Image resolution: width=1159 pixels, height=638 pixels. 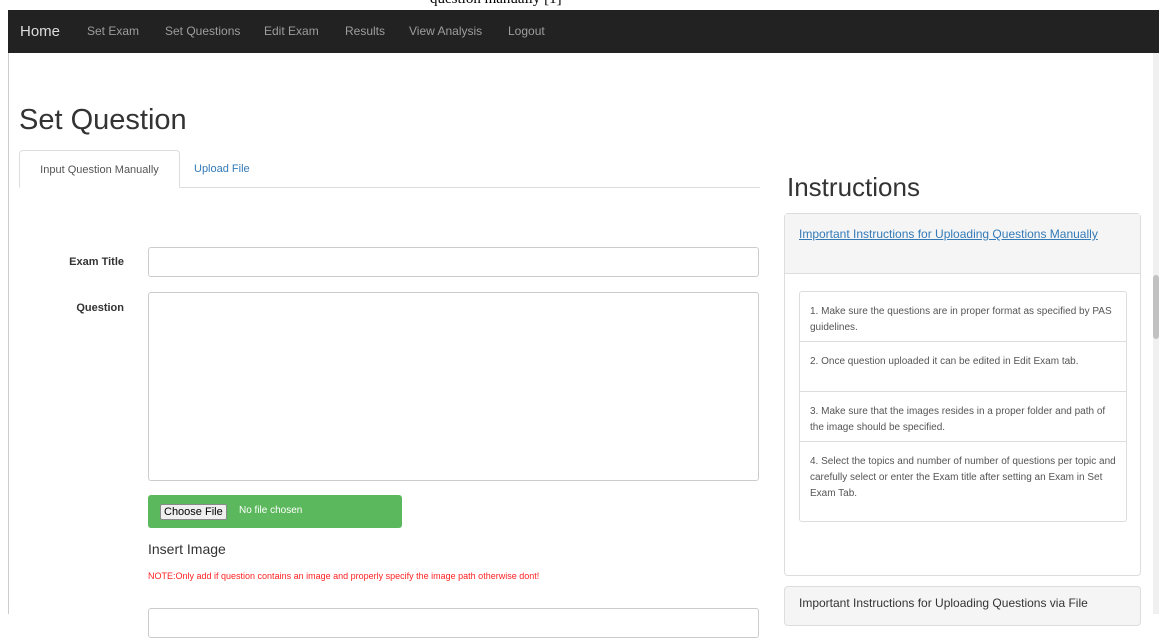 I want to click on caption-strip: question manually [1], so click(x=579, y=5).